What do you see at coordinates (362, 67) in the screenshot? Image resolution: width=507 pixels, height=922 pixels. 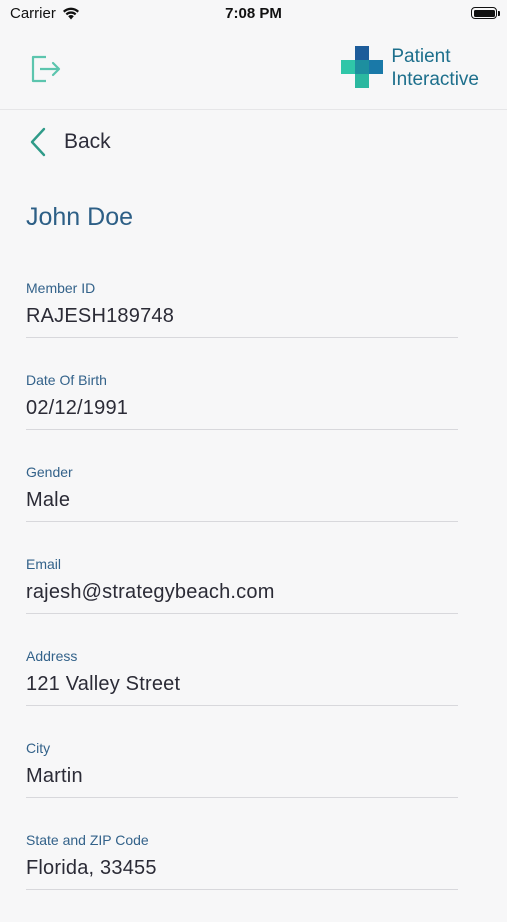 I see `medical-cross-logo-icon` at bounding box center [362, 67].